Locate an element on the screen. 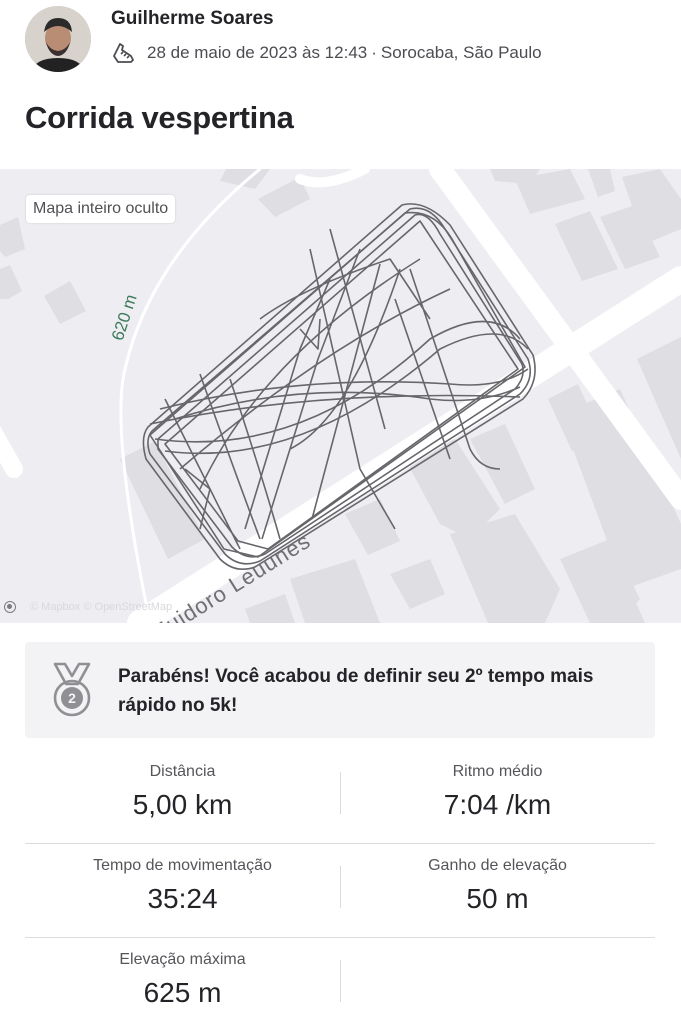  activity-location: Sorocaba, São Paulo is located at coordinates (461, 52).